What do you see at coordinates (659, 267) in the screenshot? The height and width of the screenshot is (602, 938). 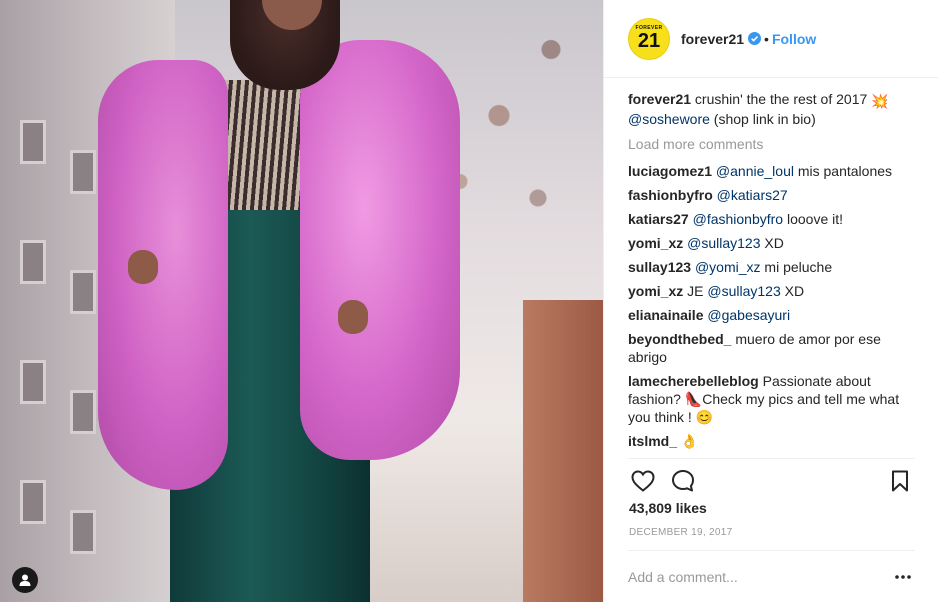 I see `comment-username: sullay123` at bounding box center [659, 267].